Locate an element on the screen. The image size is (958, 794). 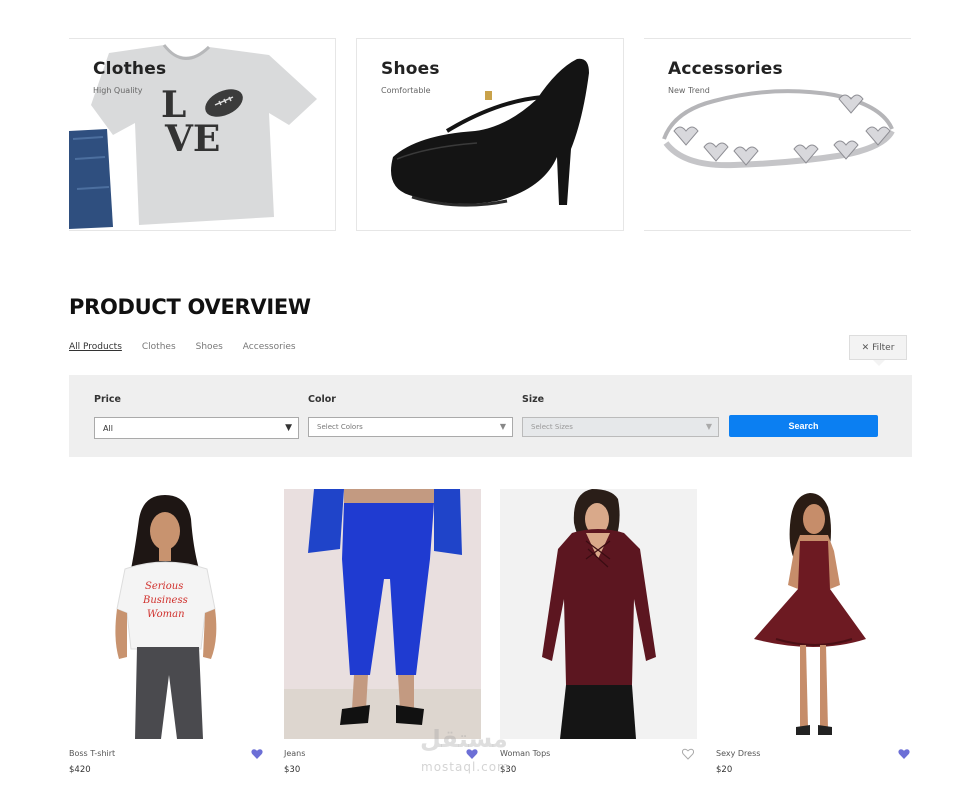
product-name: Sexy Dress is located at coordinates (738, 753).